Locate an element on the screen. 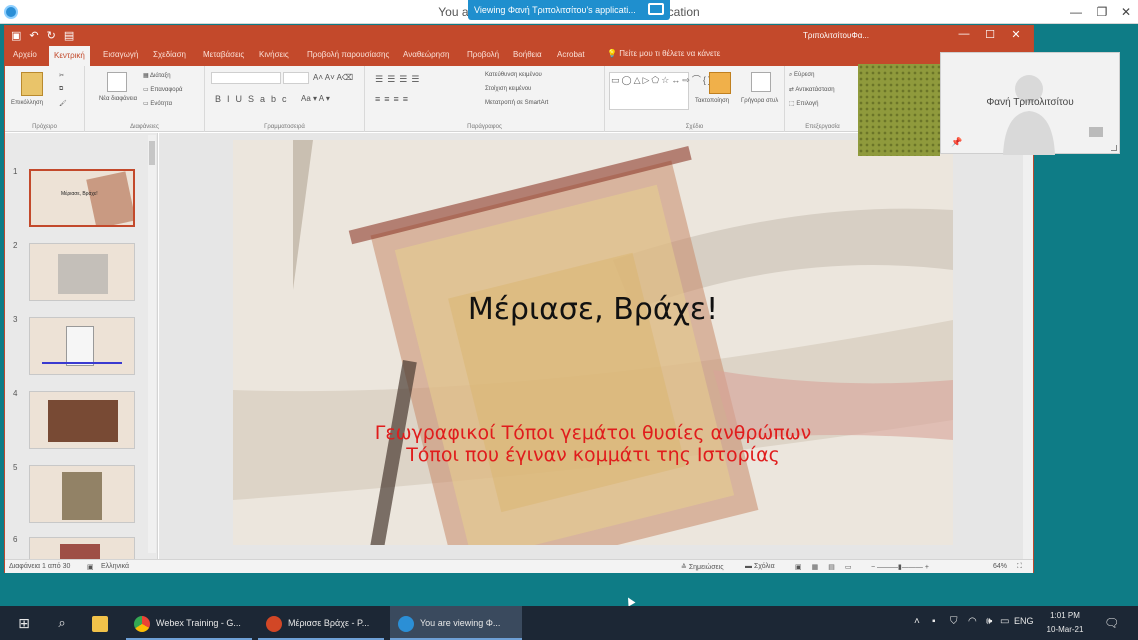 This screenshot has height=640, width=1138. quick-access-toolbar: ▣↶↻▤ is located at coordinates (46, 35).